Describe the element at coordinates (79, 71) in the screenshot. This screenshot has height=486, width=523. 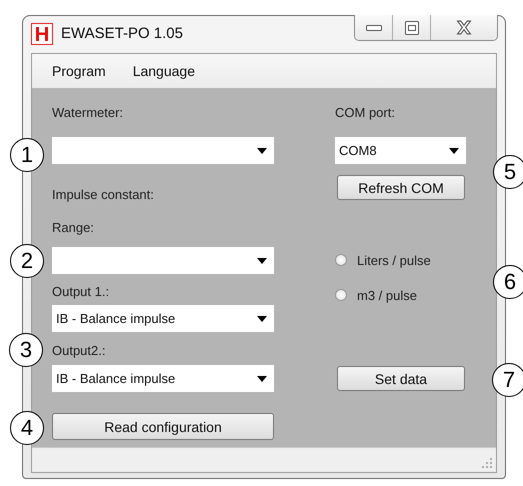
I see `menu-item: Program` at that location.